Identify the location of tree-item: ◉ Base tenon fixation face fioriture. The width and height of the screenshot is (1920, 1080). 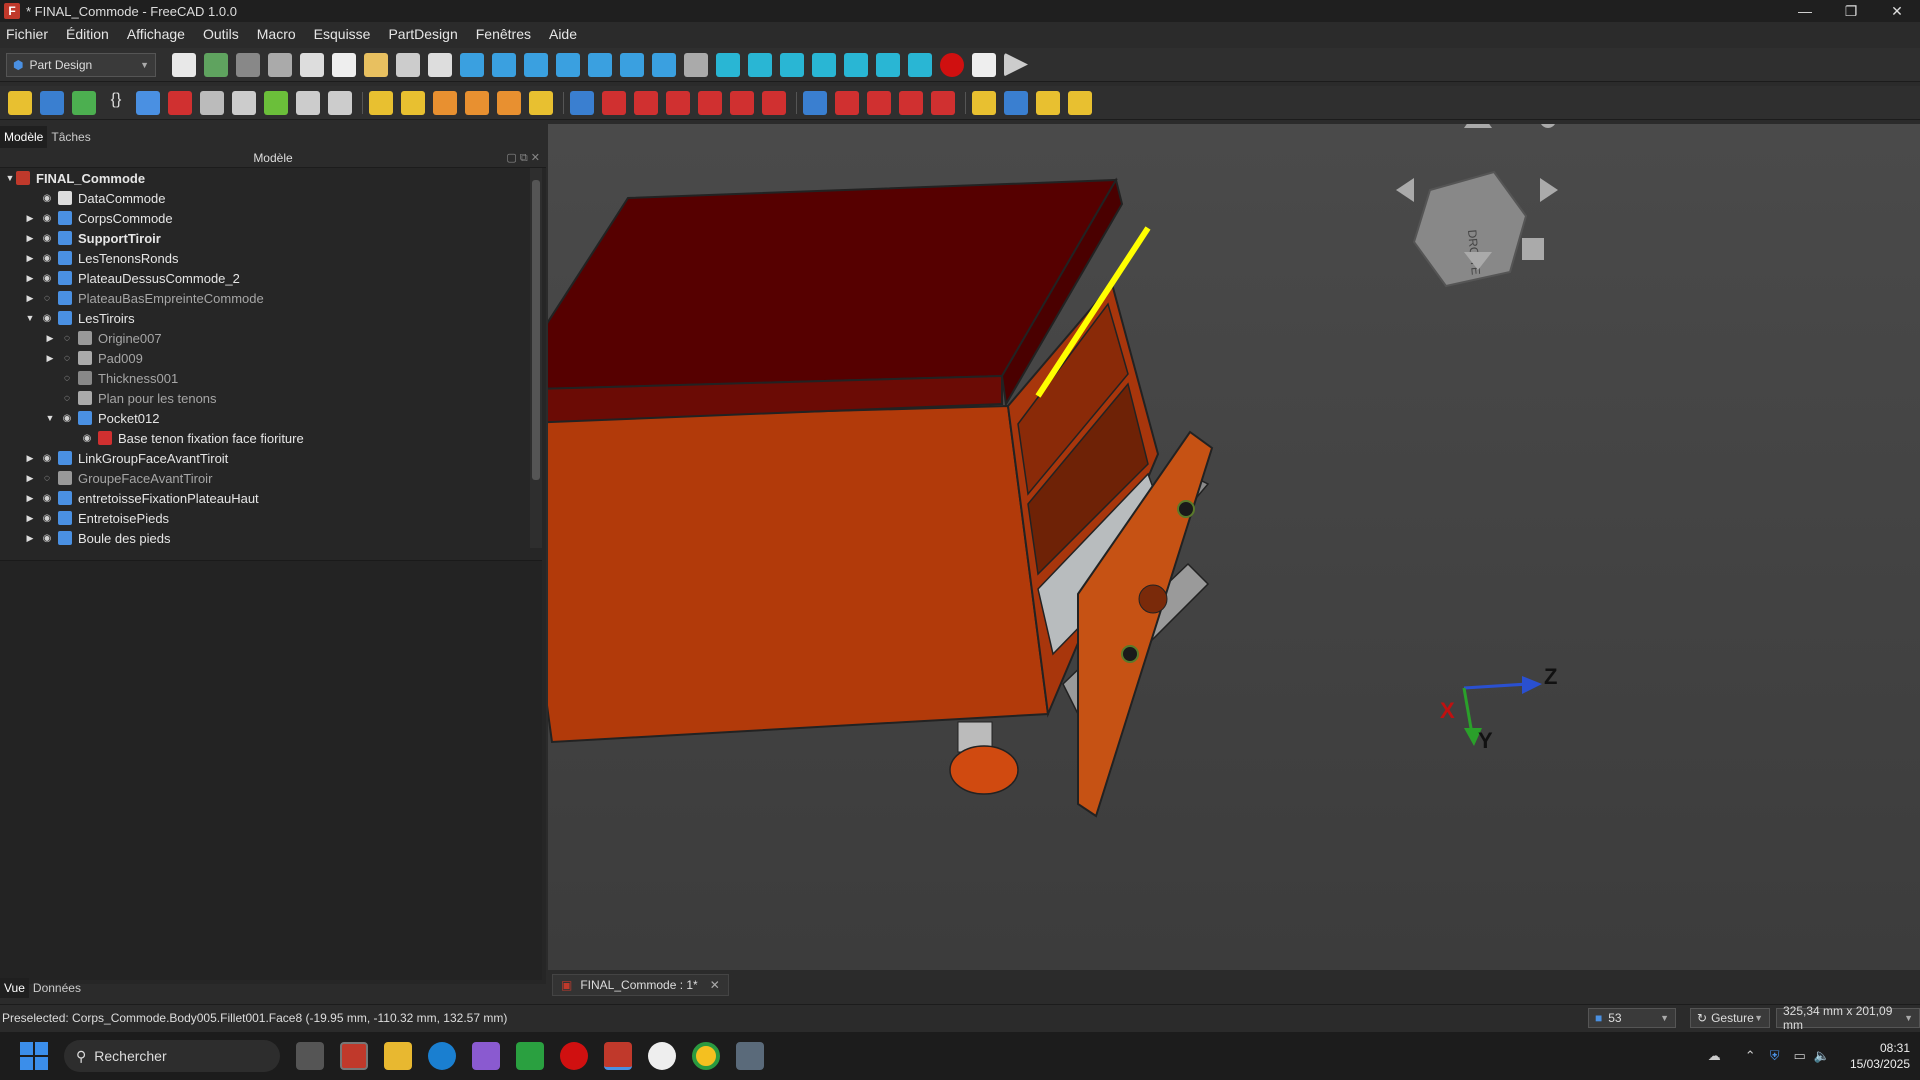
(265, 438).